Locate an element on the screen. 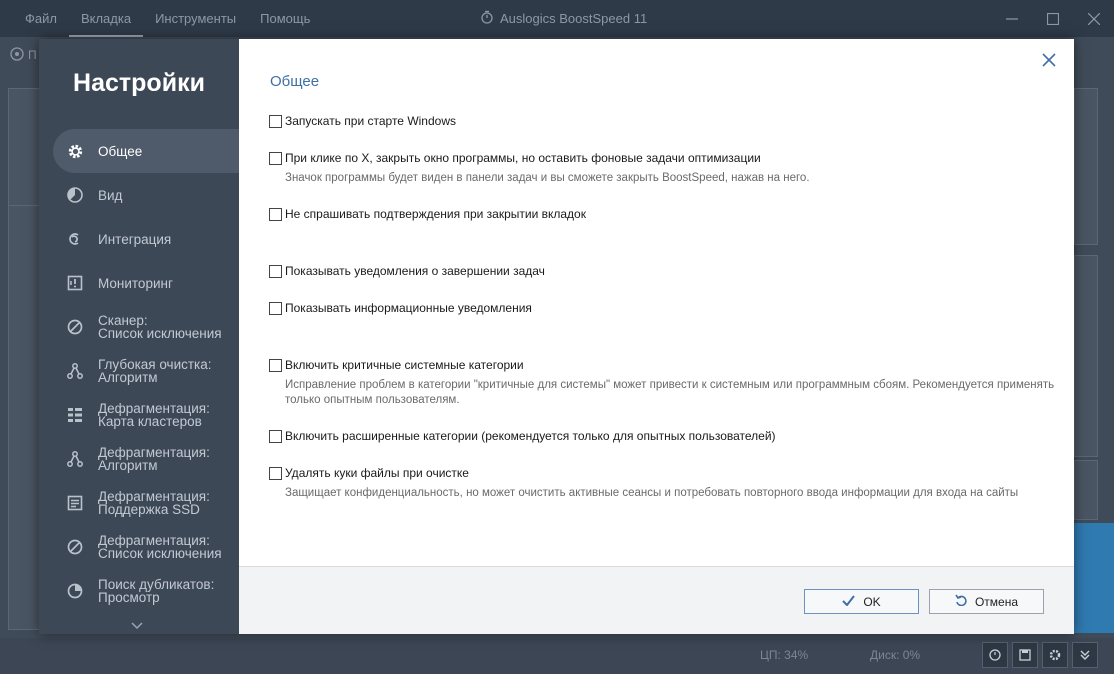 The height and width of the screenshot is (674, 1114). app-title-text: Auslogics BoostSpeed 11 is located at coordinates (574, 18).